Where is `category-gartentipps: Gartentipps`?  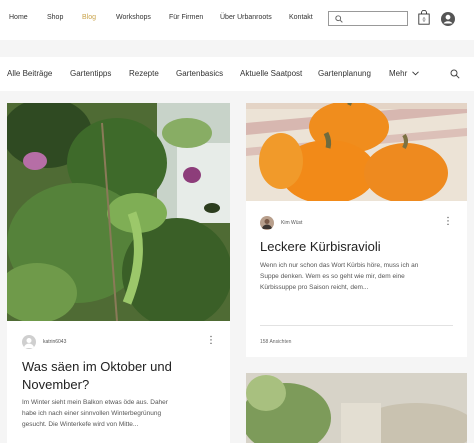 category-gartentipps: Gartentipps is located at coordinates (90, 73).